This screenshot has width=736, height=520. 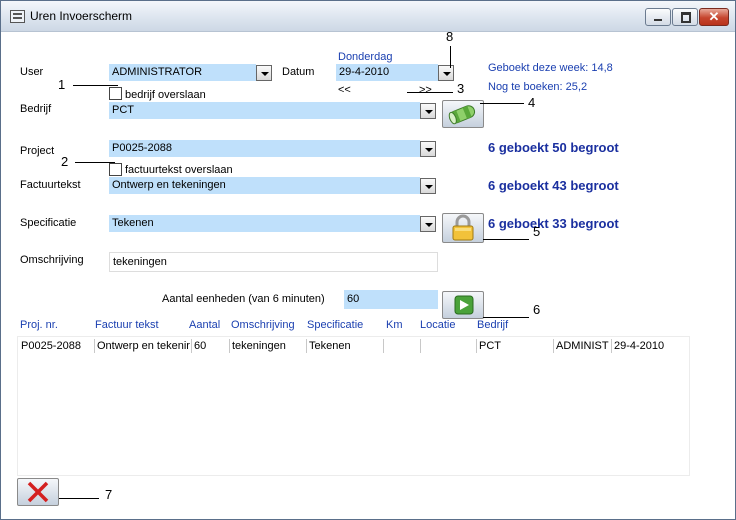 I want to click on bedrijf-overslaan-label: bedrijf overslaan, so click(x=165, y=95).